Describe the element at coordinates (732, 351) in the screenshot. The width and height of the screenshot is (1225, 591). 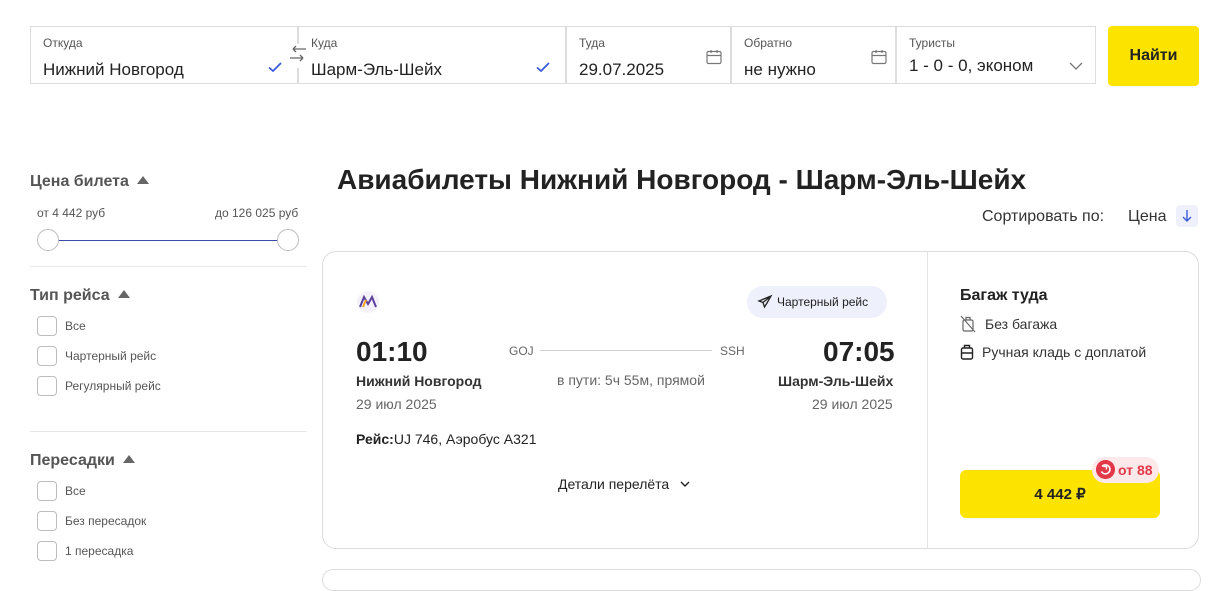
I see `arrival-iata: SSH` at that location.